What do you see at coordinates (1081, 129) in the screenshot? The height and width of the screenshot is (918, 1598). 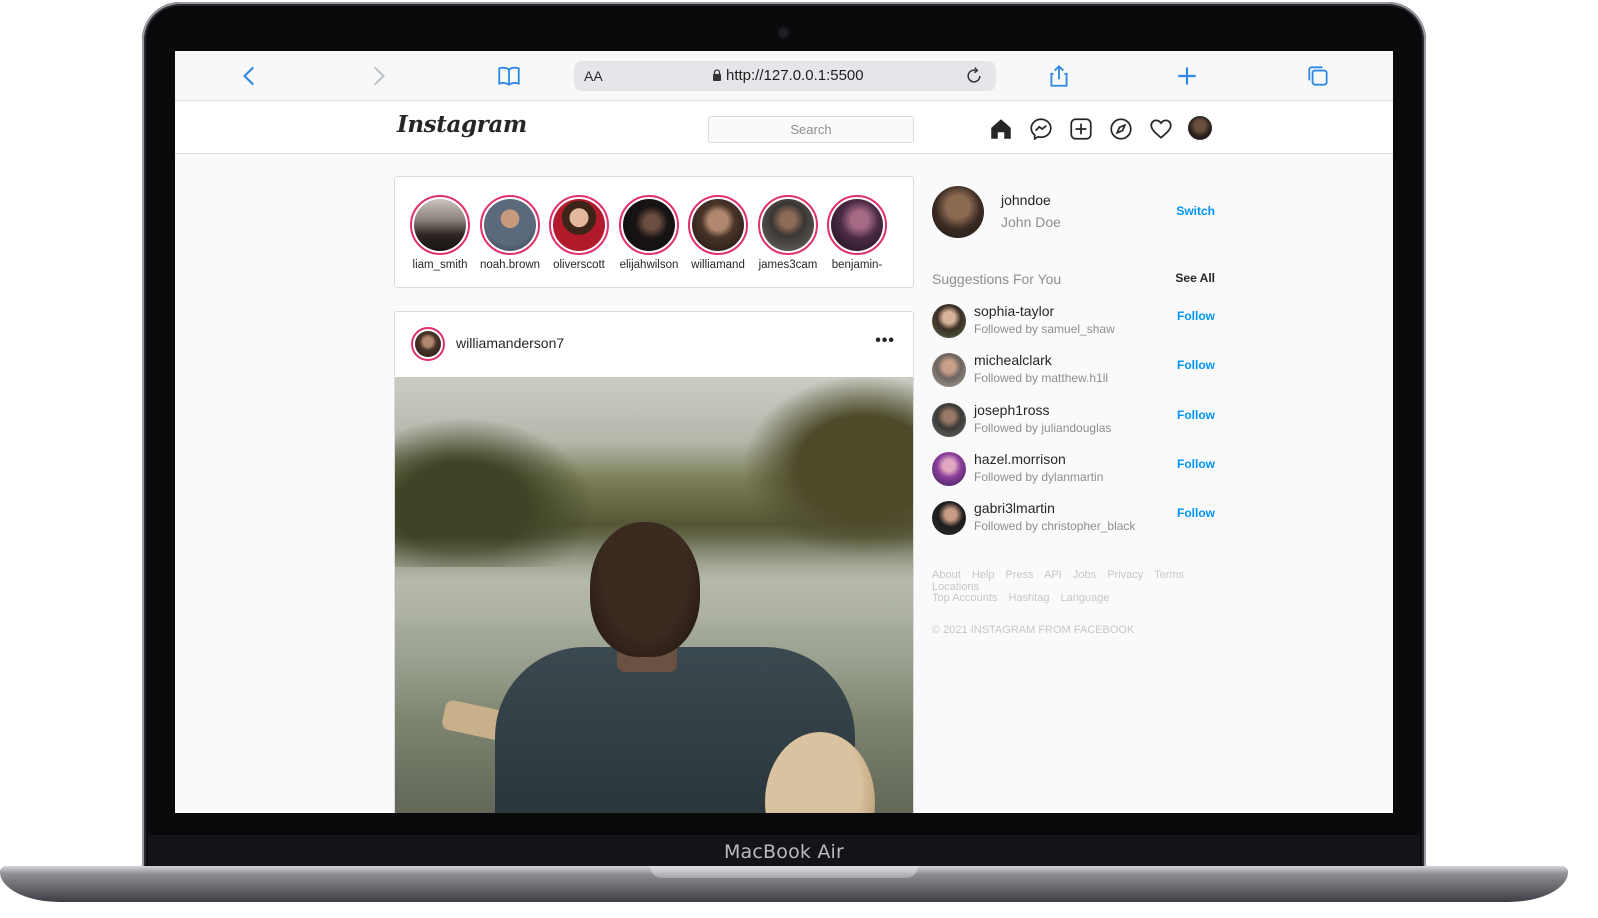 I see `new-post-icon` at bounding box center [1081, 129].